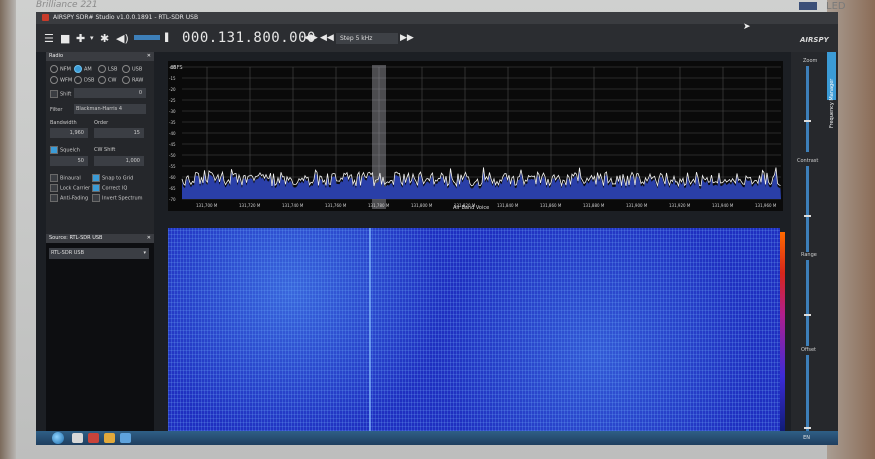 This screenshot has width=875, height=459. What do you see at coordinates (172, 199) in the screenshot?
I see `y-tick-label: -70` at bounding box center [172, 199].